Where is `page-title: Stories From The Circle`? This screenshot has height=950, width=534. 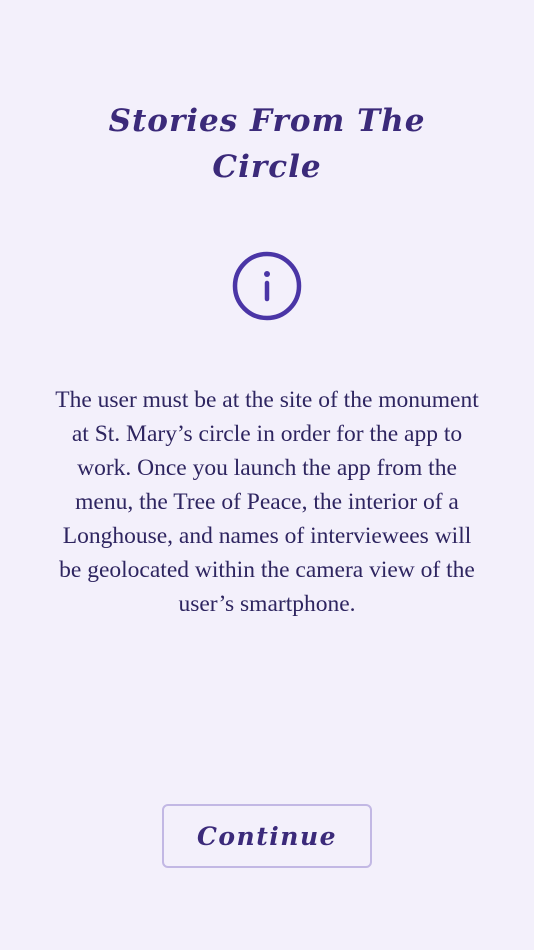
page-title: Stories From The Circle is located at coordinates (267, 144).